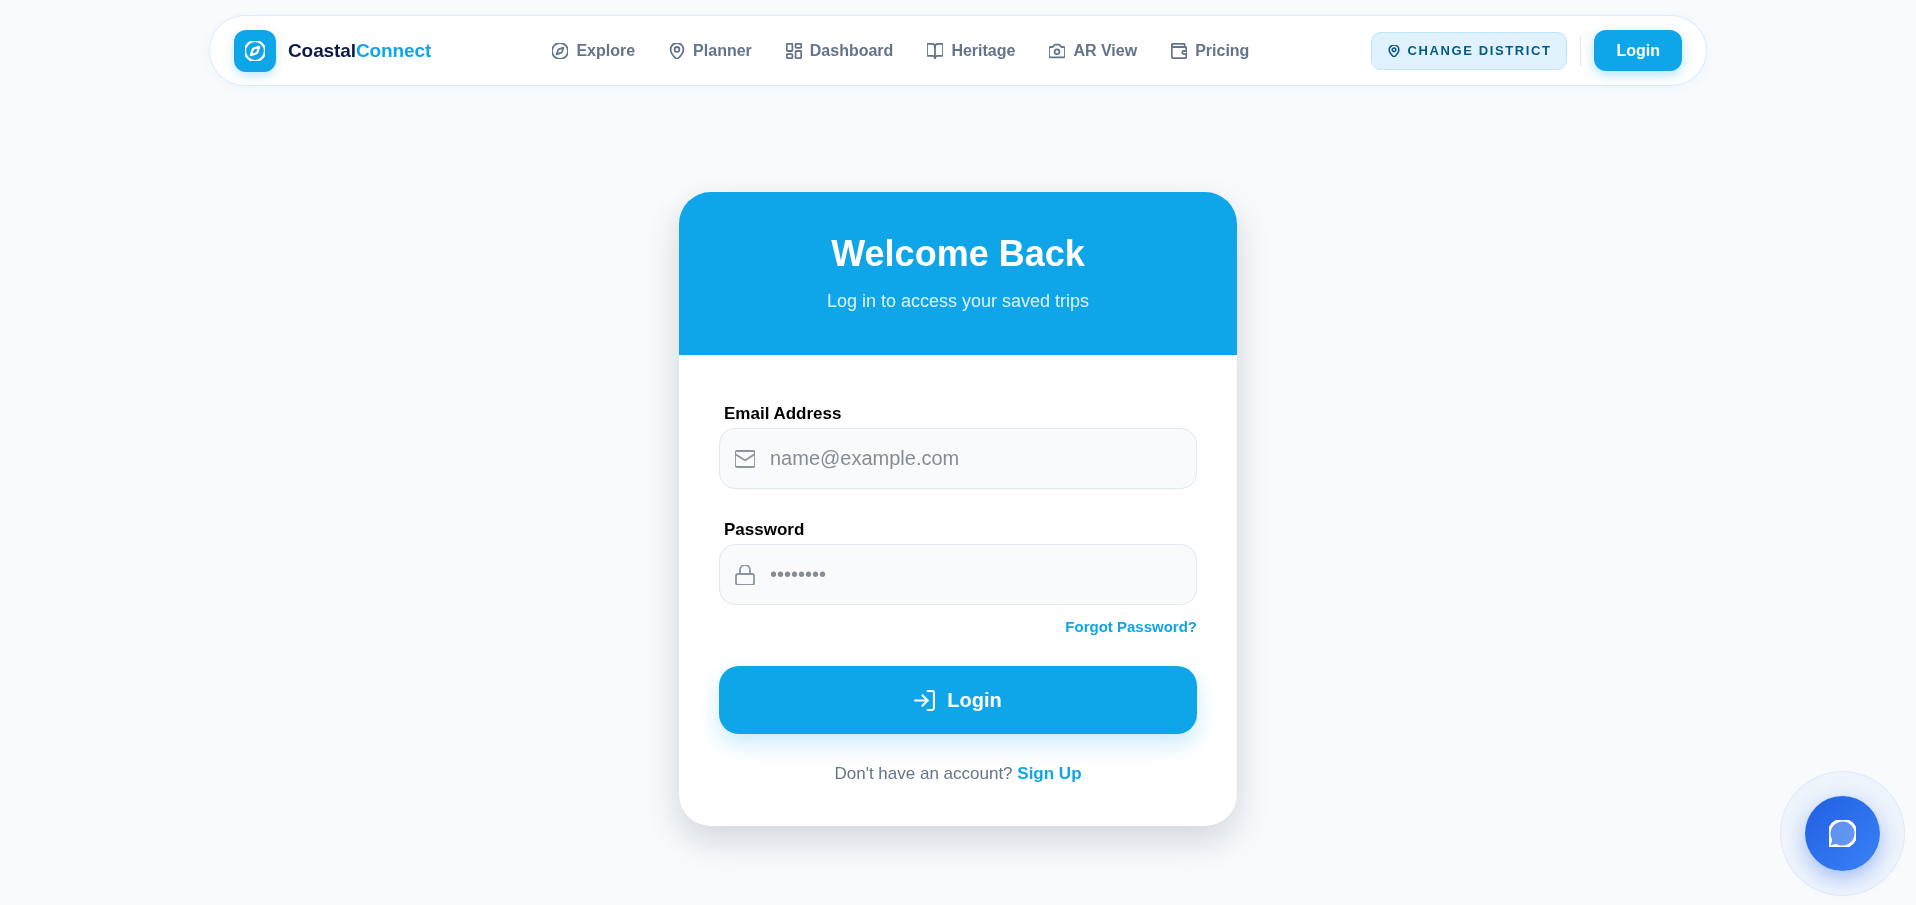 The height and width of the screenshot is (905, 1916). Describe the element at coordinates (1179, 50) in the screenshot. I see `wallet-icon` at that location.